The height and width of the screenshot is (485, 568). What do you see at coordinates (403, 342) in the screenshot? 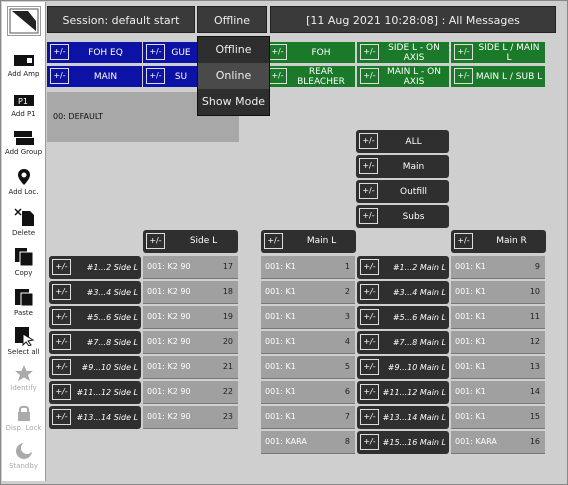
I see `channel-group: +/- #7...8 Main L` at bounding box center [403, 342].